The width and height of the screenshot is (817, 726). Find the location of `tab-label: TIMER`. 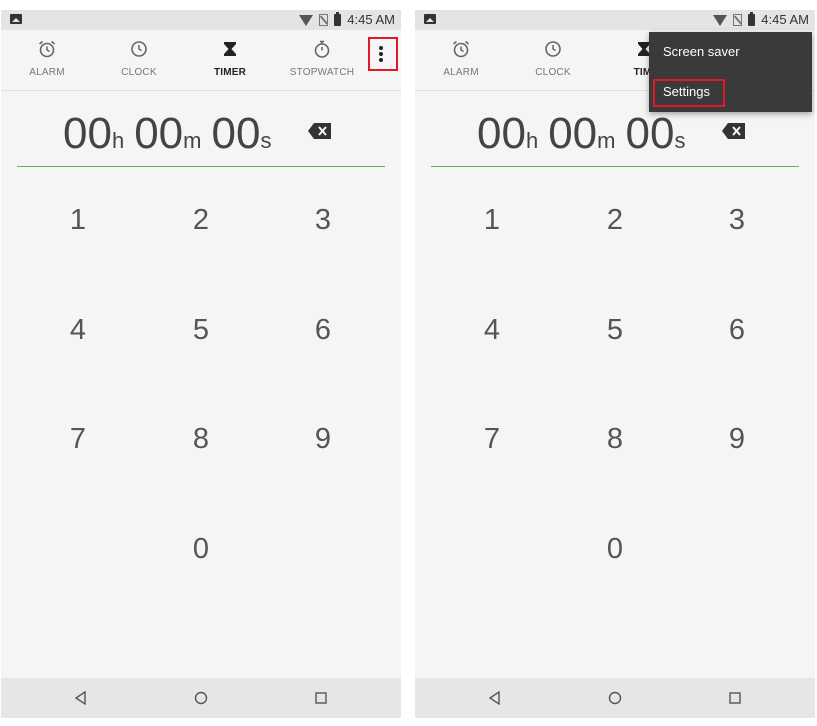

tab-label: TIMER is located at coordinates (230, 72).